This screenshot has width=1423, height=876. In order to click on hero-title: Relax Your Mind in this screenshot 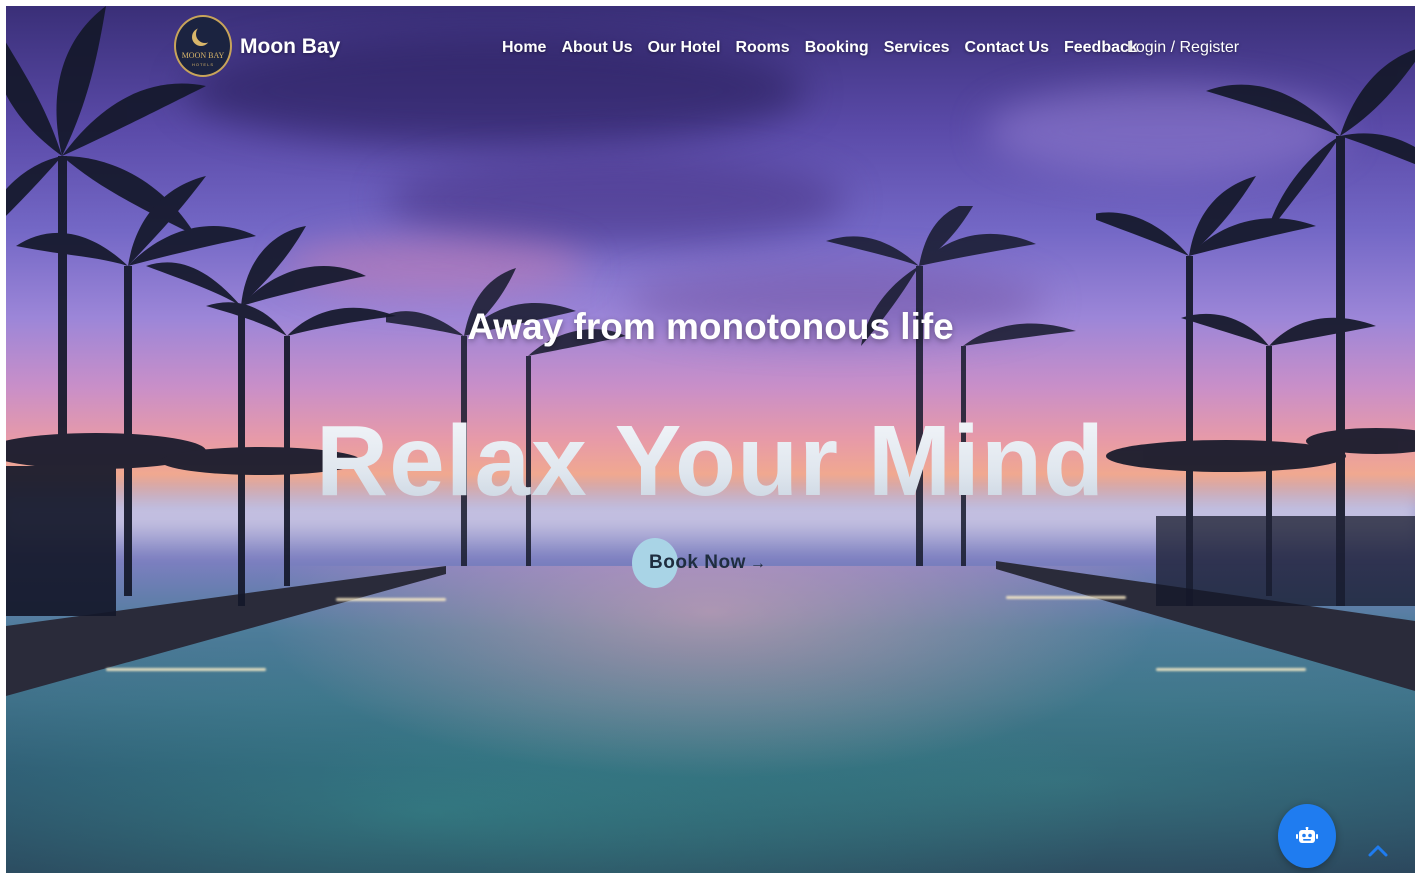, I will do `click(710, 461)`.